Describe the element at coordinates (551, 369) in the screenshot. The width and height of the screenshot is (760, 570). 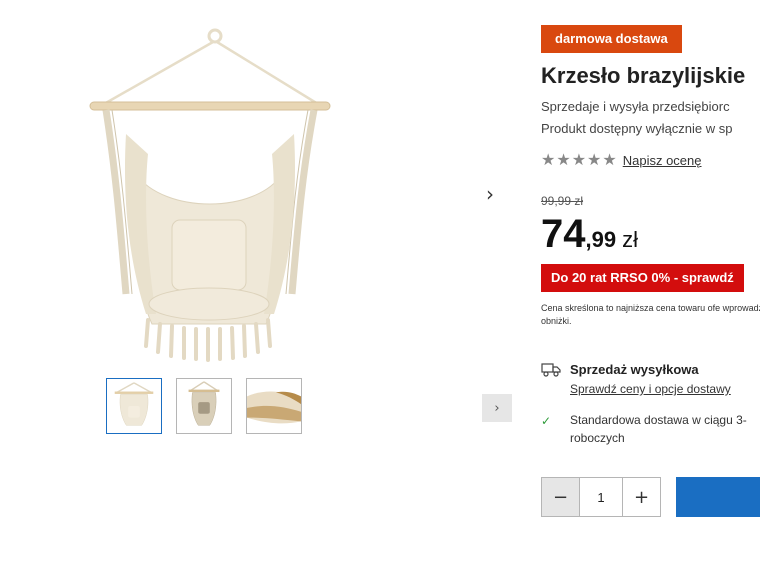
I see `truck-icon` at that location.